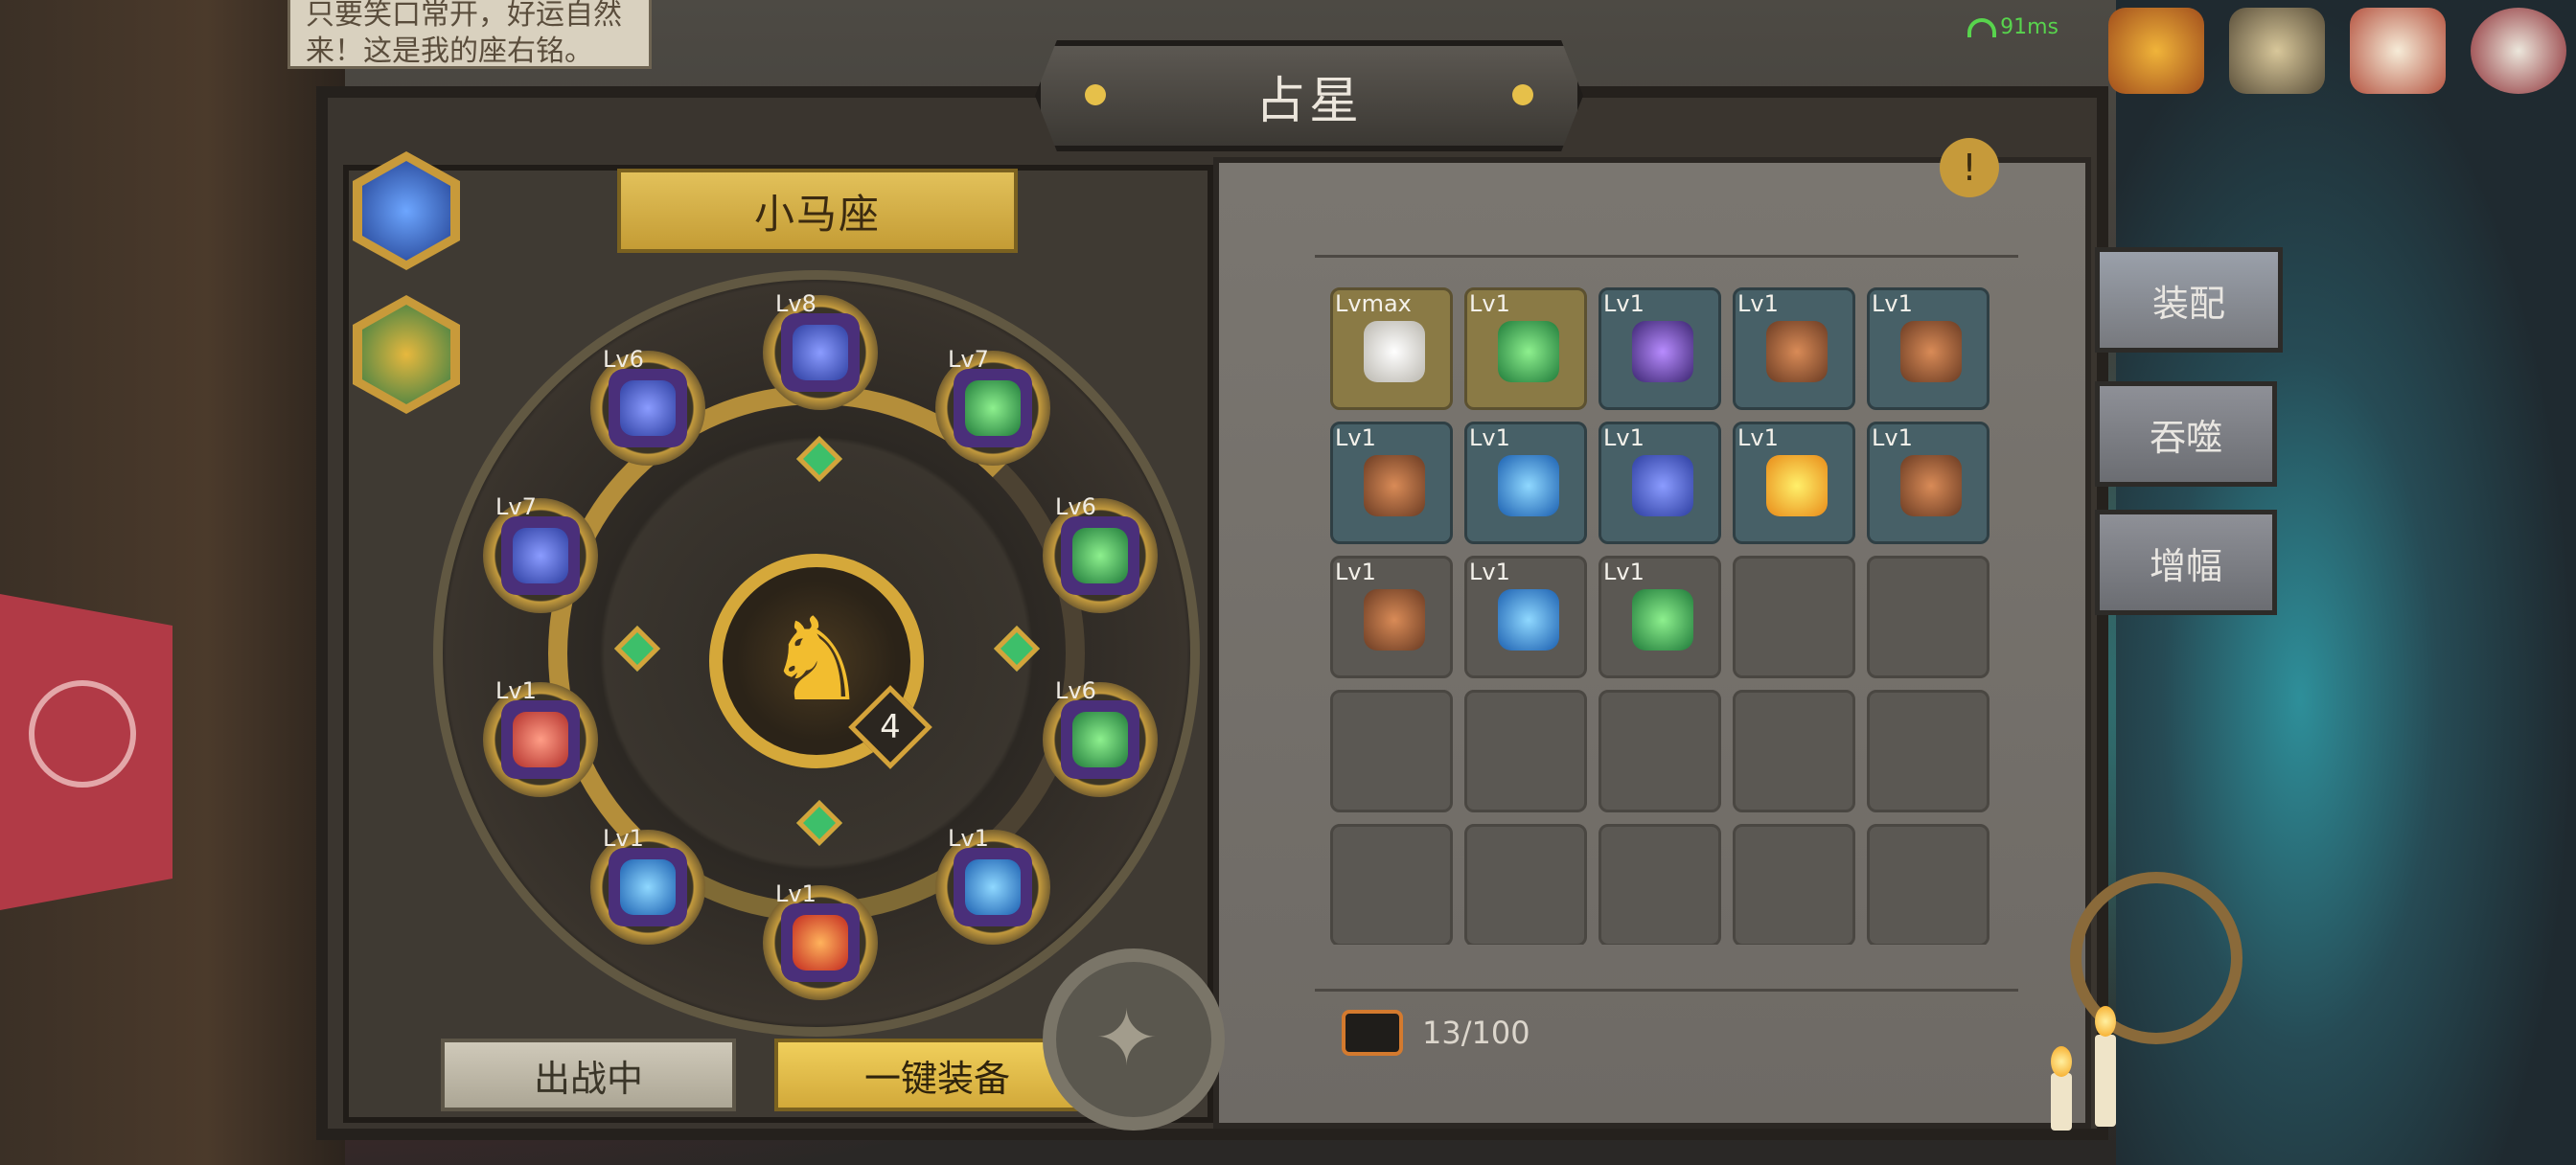 The height and width of the screenshot is (1165, 2576). Describe the element at coordinates (1495, 1033) in the screenshot. I see `inventory-max: /100` at that location.